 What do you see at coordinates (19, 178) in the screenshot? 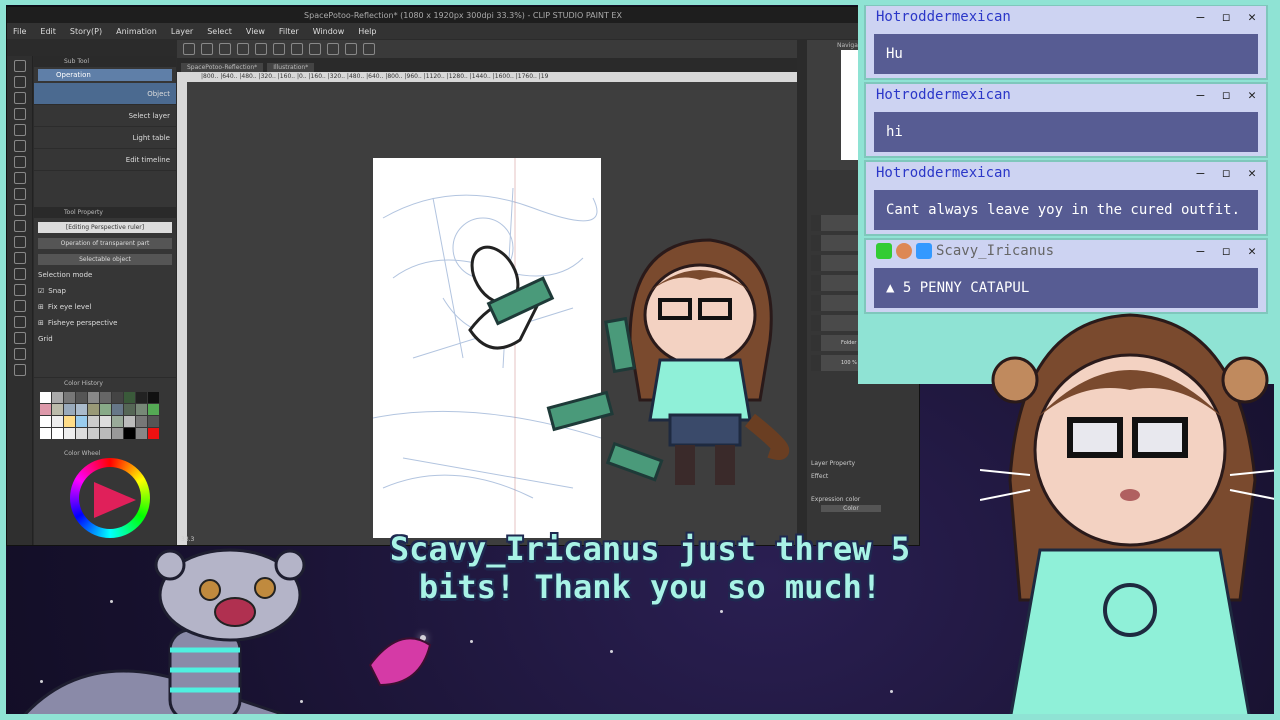
I see `pen-icon` at bounding box center [19, 178].